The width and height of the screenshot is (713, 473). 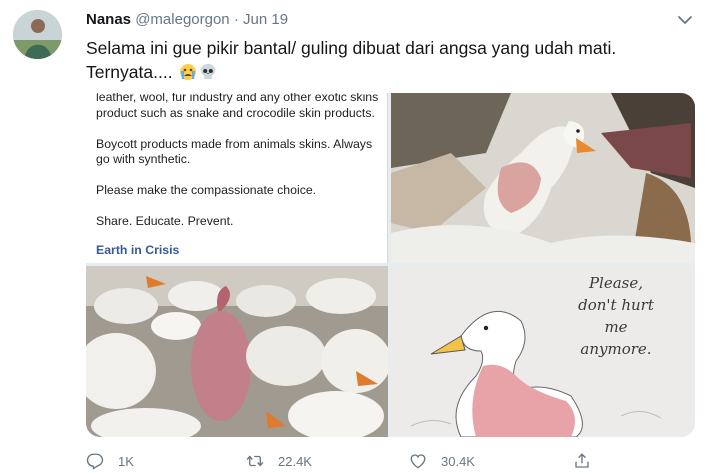 What do you see at coordinates (110, 461) in the screenshot?
I see `reply-button: 1K` at bounding box center [110, 461].